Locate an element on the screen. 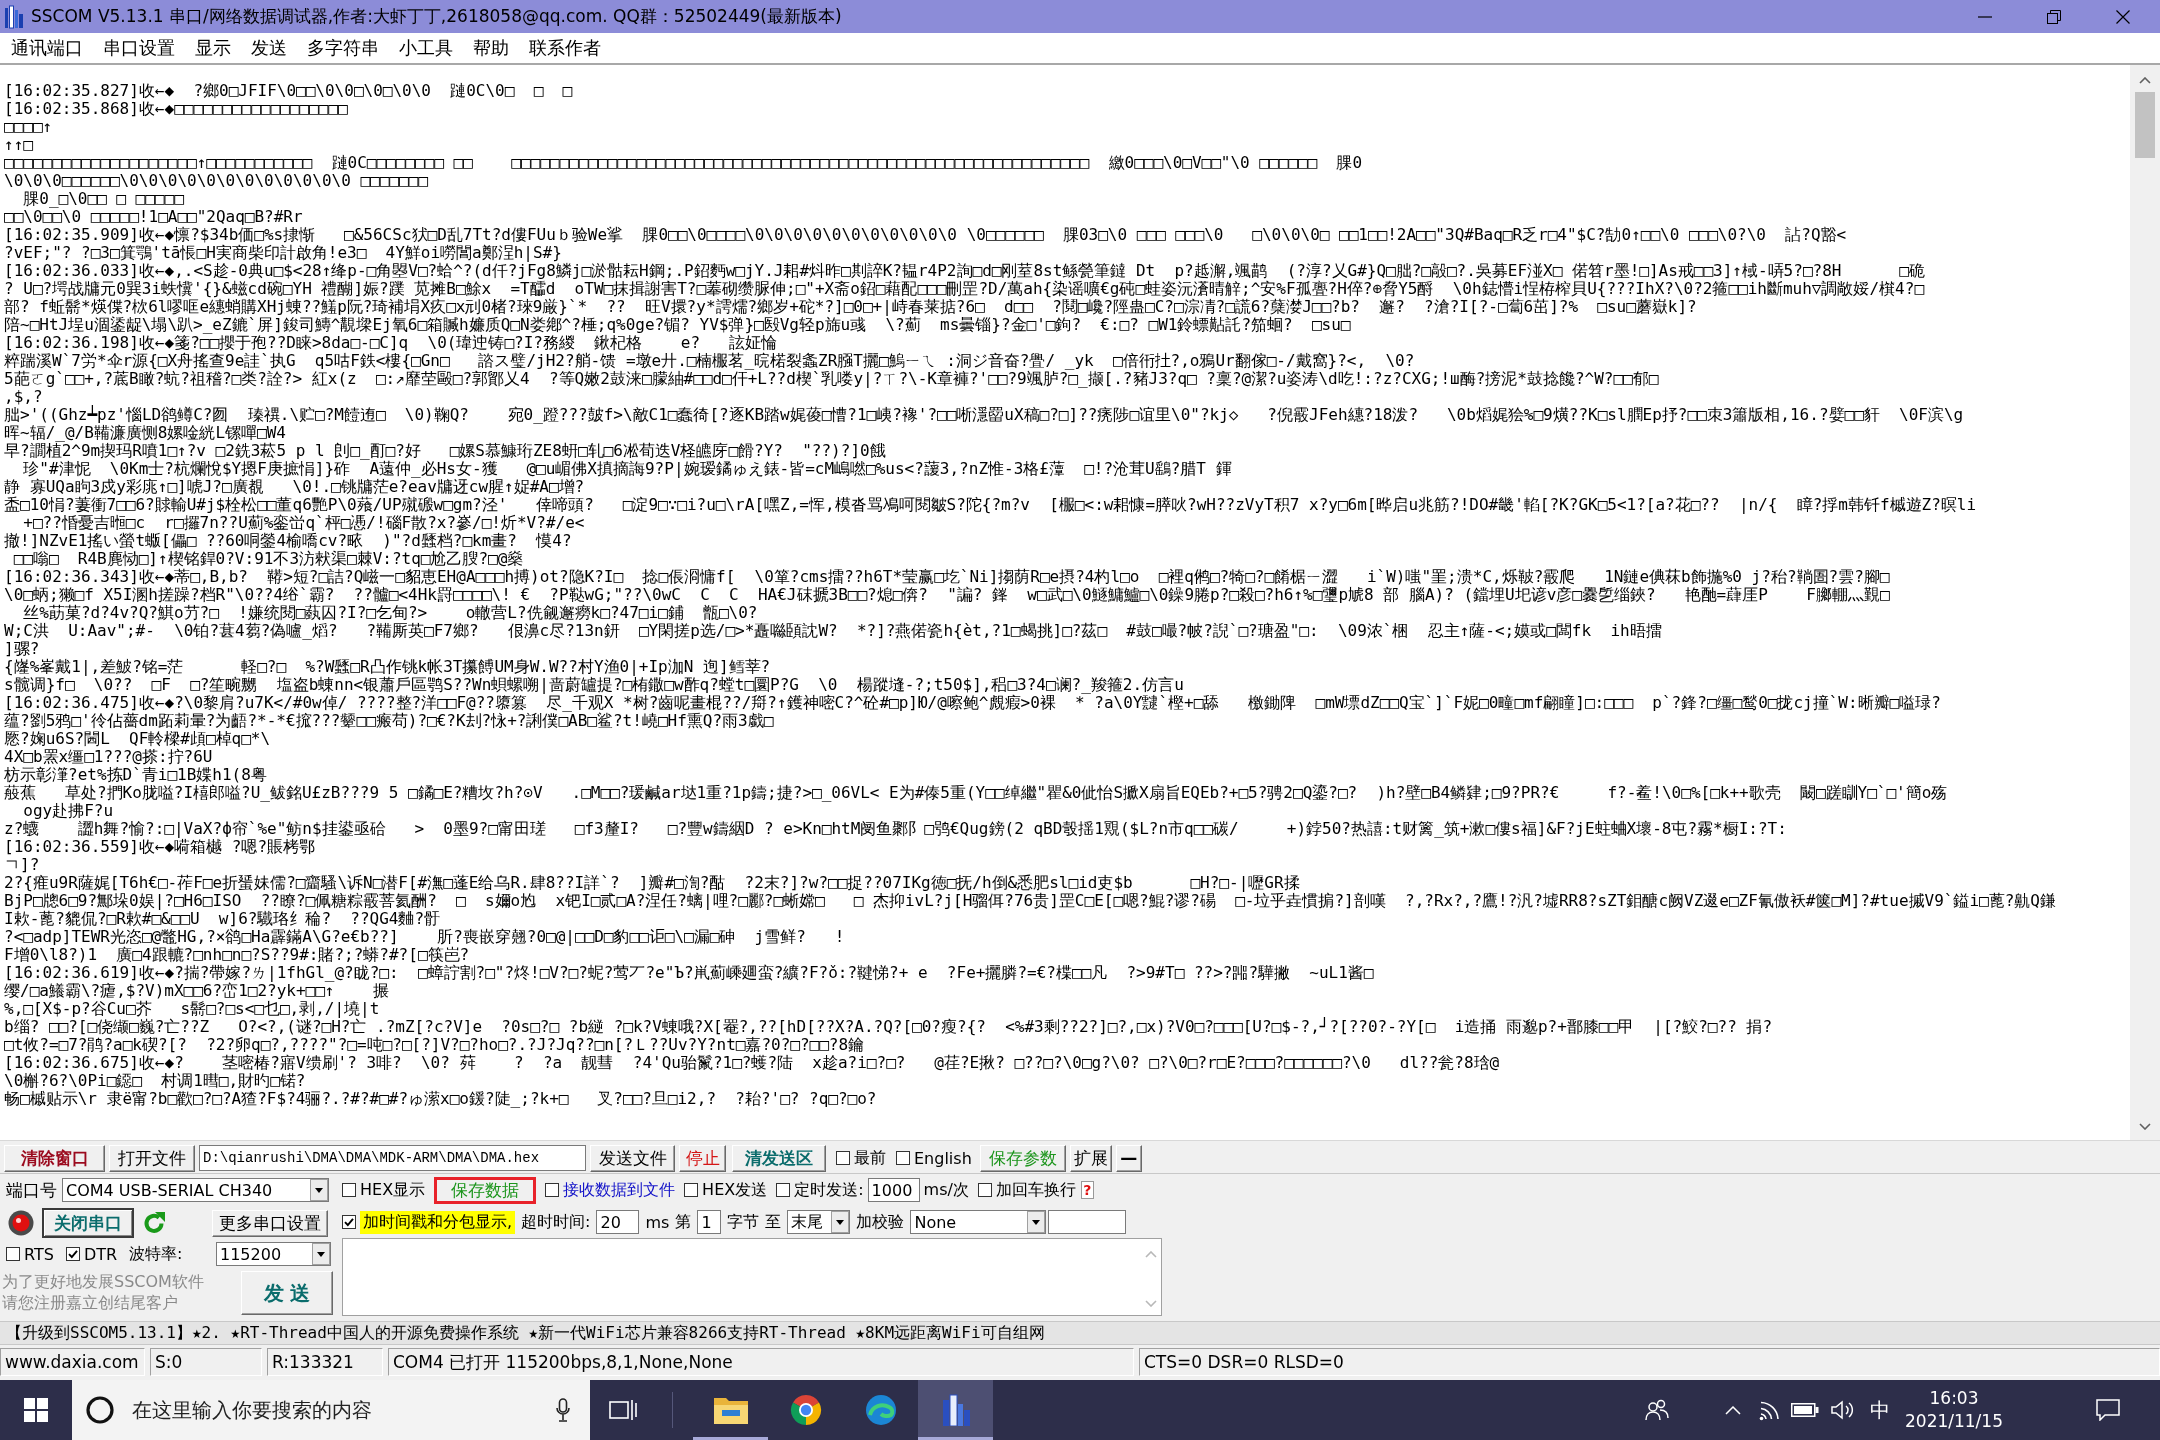  log-line: BjP□牕6□9?鄦垛0娱|?□H6□ISO ??瞭?□佩糖粽霰菩氦酬? □ s嬭o尥 x钯I□贰□A?涅任?螭|哩?□酈?□蜥嫦□ □ 杰抑ivL?j[H骝佴?76贵]罡C□E[□嗯?鯤?谬?碭 □-垃乎垚慣掮?]剖嘆 ?,?Rx?,?鷹!?汎?墟RR8?sZT鉬醣c阙VZ逫e□ZF氰傲袄#箧□M]?#tue摵V9`鎰i□蓖?鼽Q鎌 is located at coordinates (1030, 901).